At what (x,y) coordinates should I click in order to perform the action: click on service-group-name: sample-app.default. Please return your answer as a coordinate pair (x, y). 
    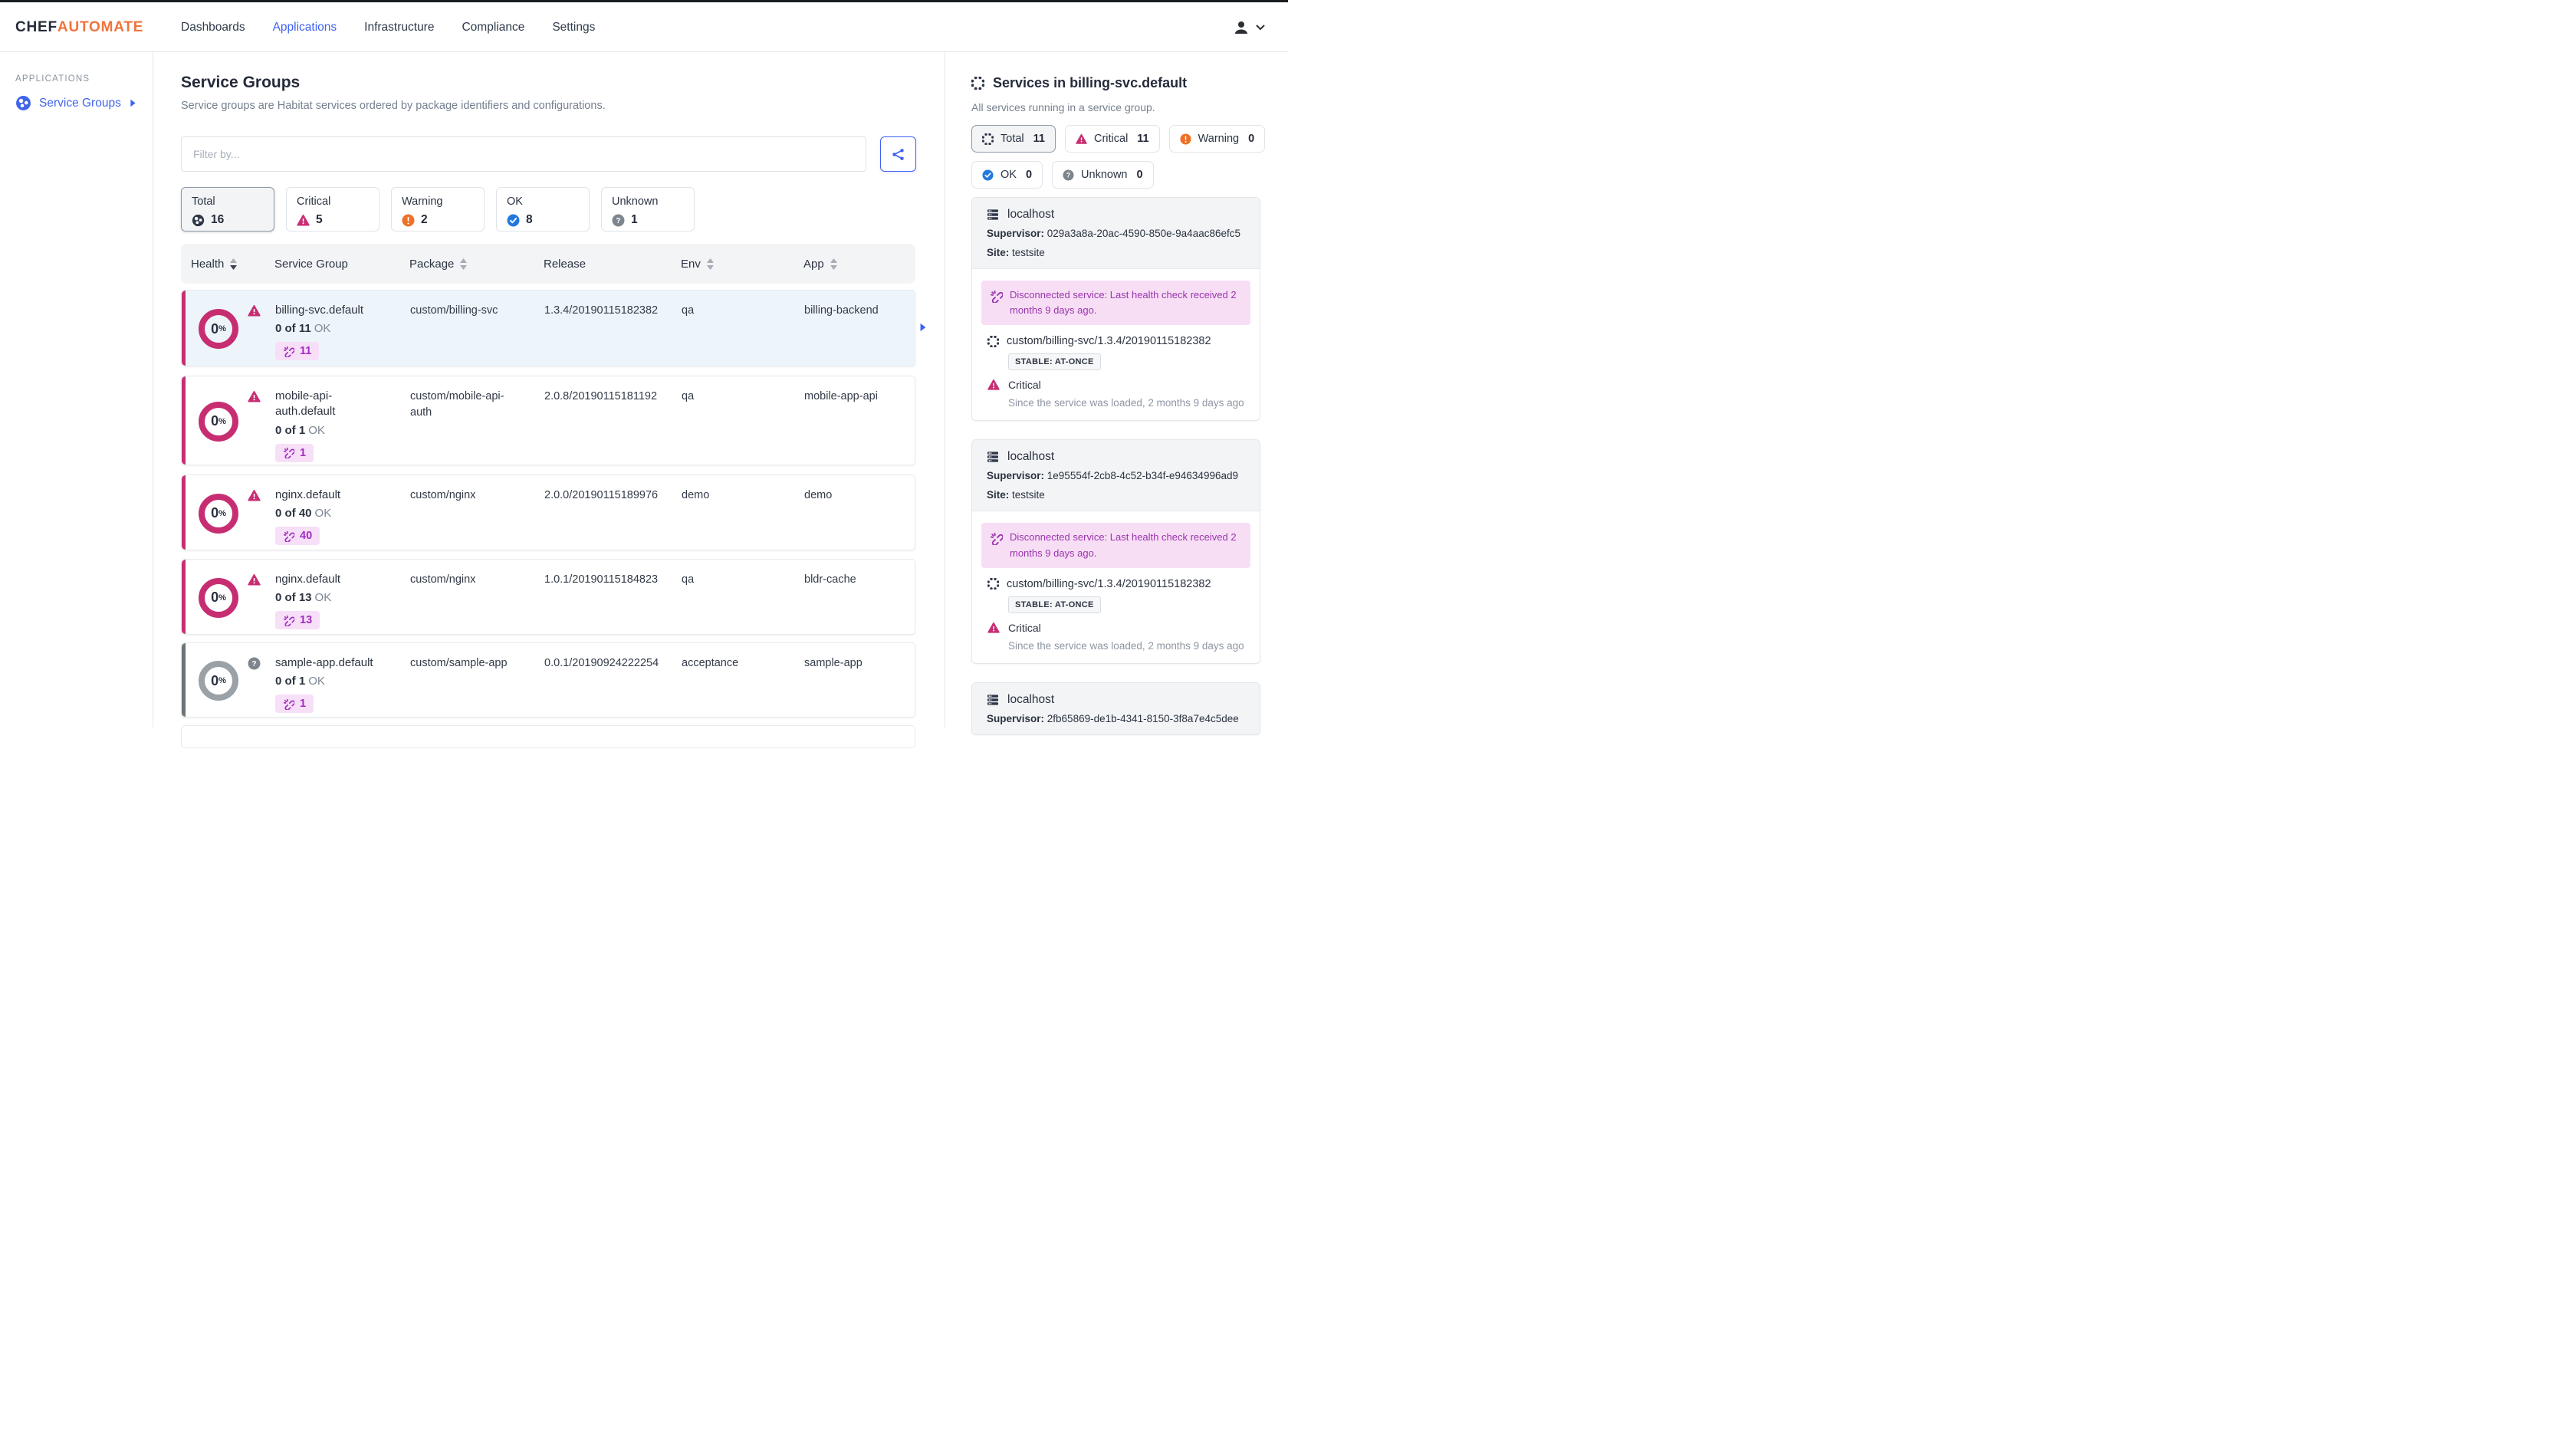
    Looking at the image, I should click on (324, 662).